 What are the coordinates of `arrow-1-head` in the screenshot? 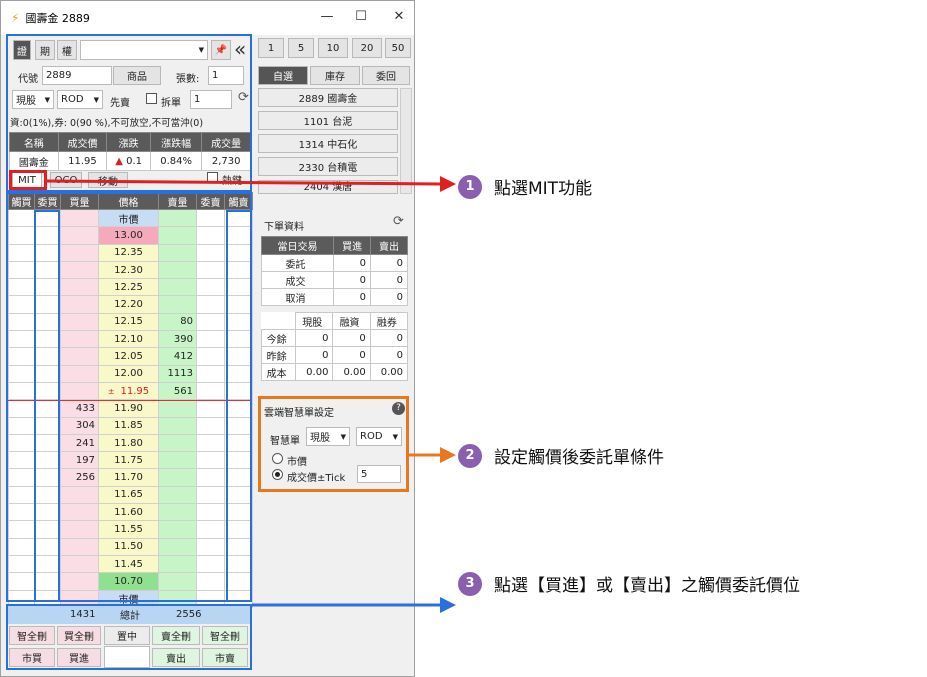 It's located at (448, 184).